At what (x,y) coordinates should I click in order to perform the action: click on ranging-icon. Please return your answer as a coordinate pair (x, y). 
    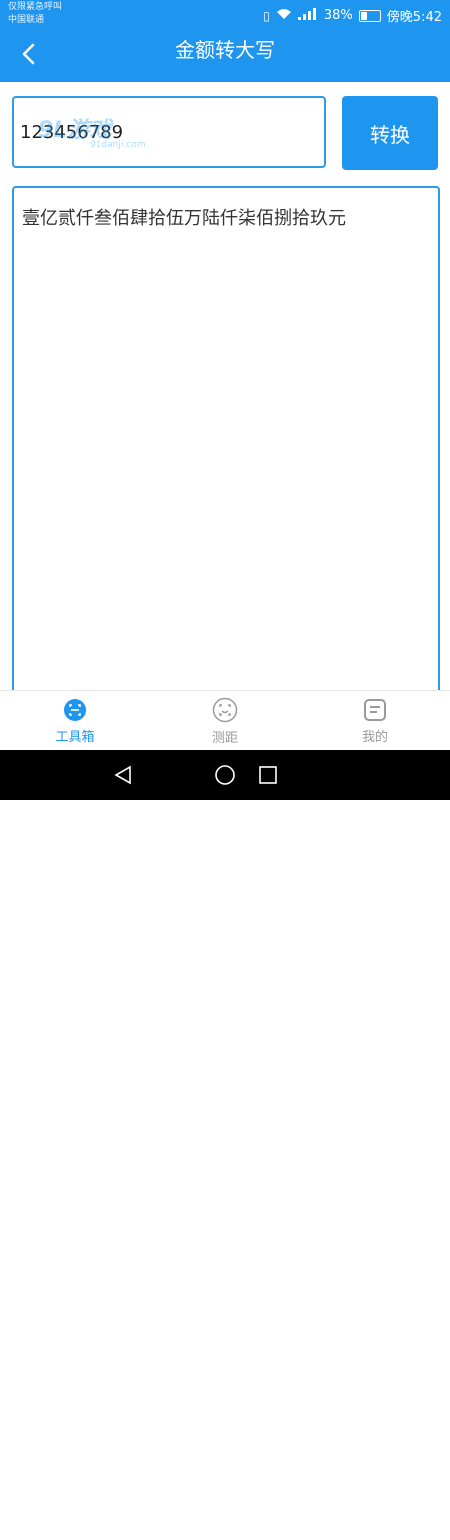
    Looking at the image, I should click on (225, 709).